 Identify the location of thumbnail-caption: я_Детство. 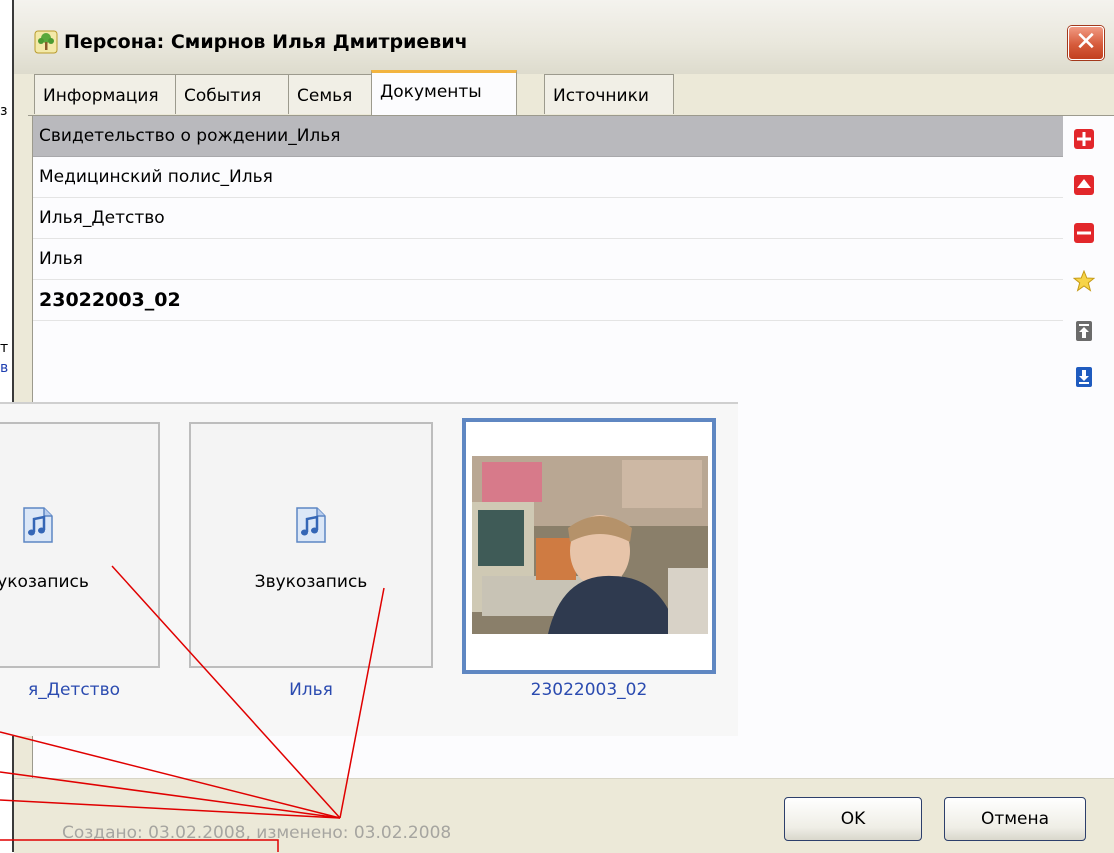
(77, 690).